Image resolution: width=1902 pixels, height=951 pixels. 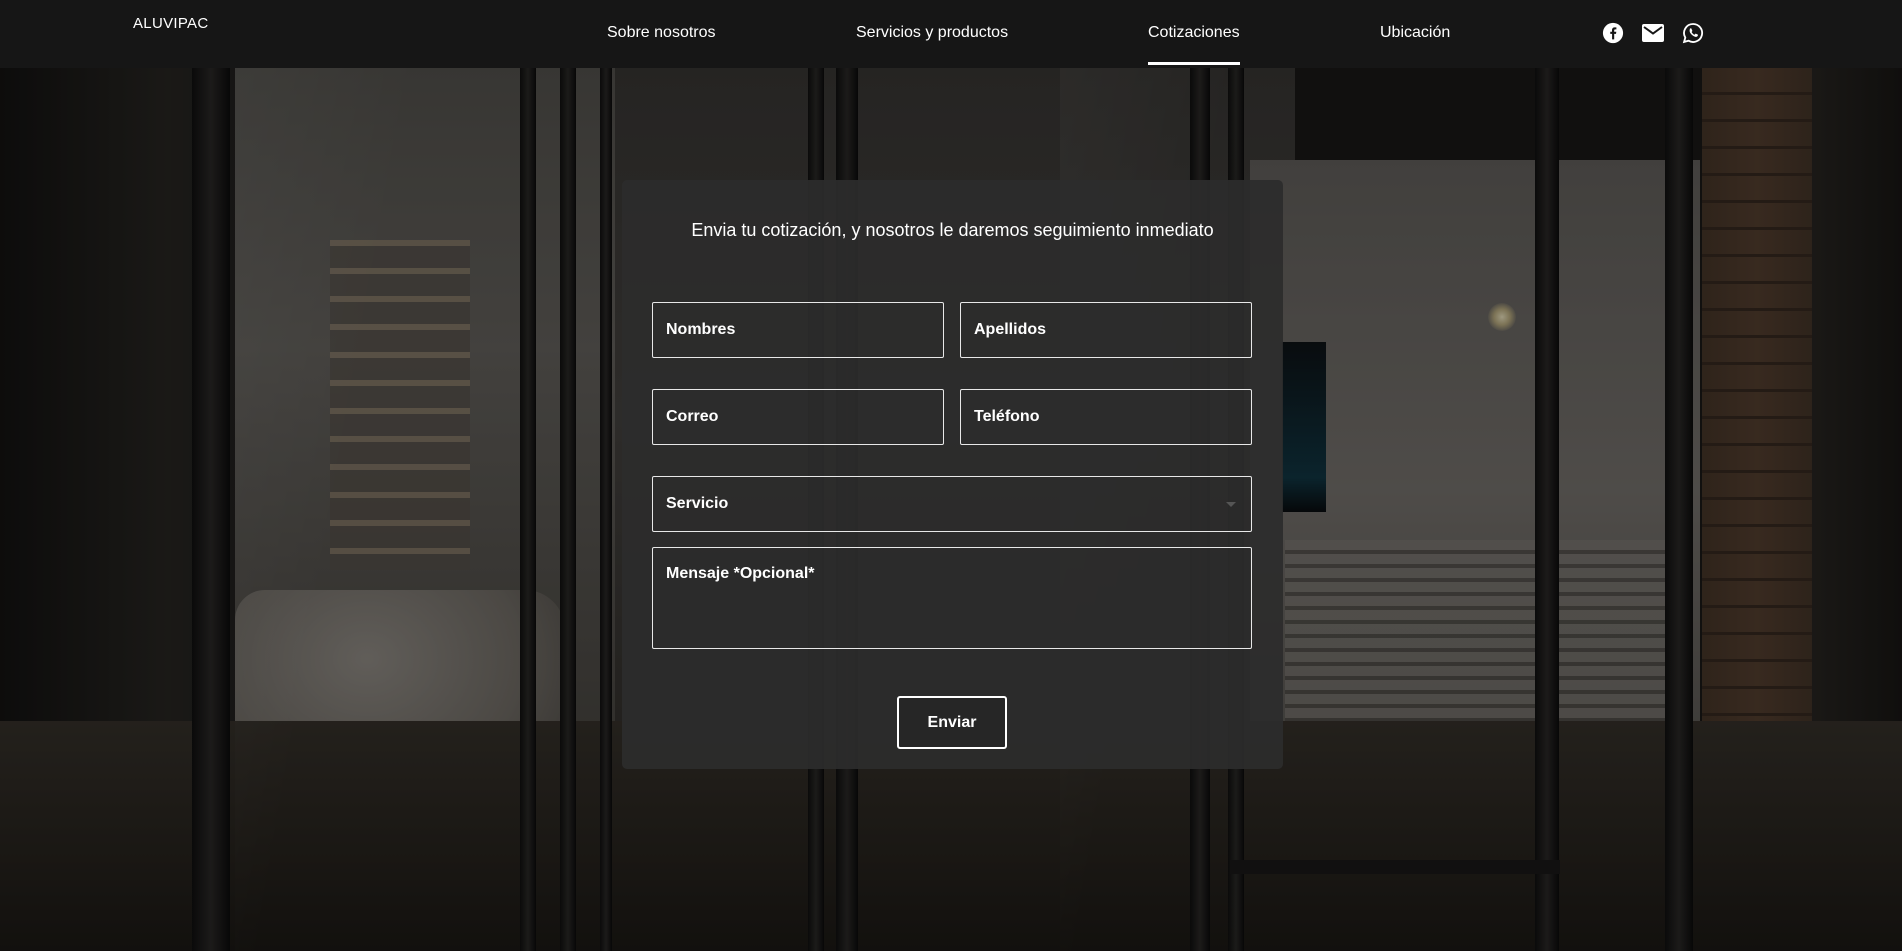 I want to click on whatsapp-icon, so click(x=1693, y=33).